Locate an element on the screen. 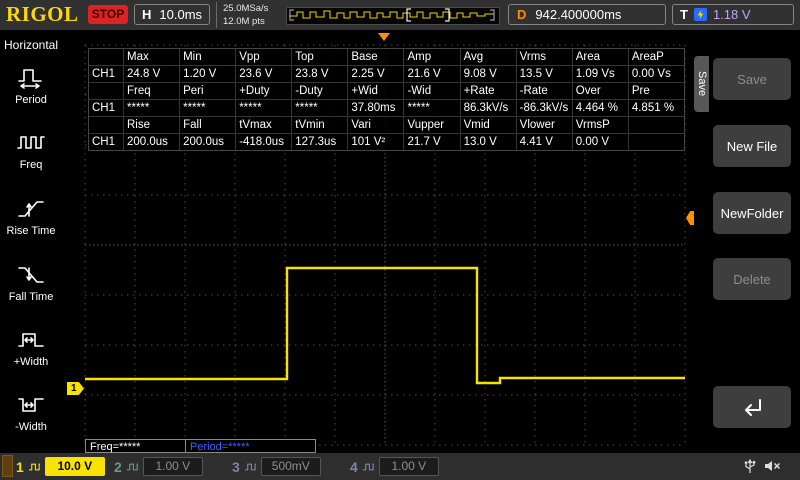 This screenshot has width=800, height=480. sidebar-item-label: +Width is located at coordinates (31, 362).